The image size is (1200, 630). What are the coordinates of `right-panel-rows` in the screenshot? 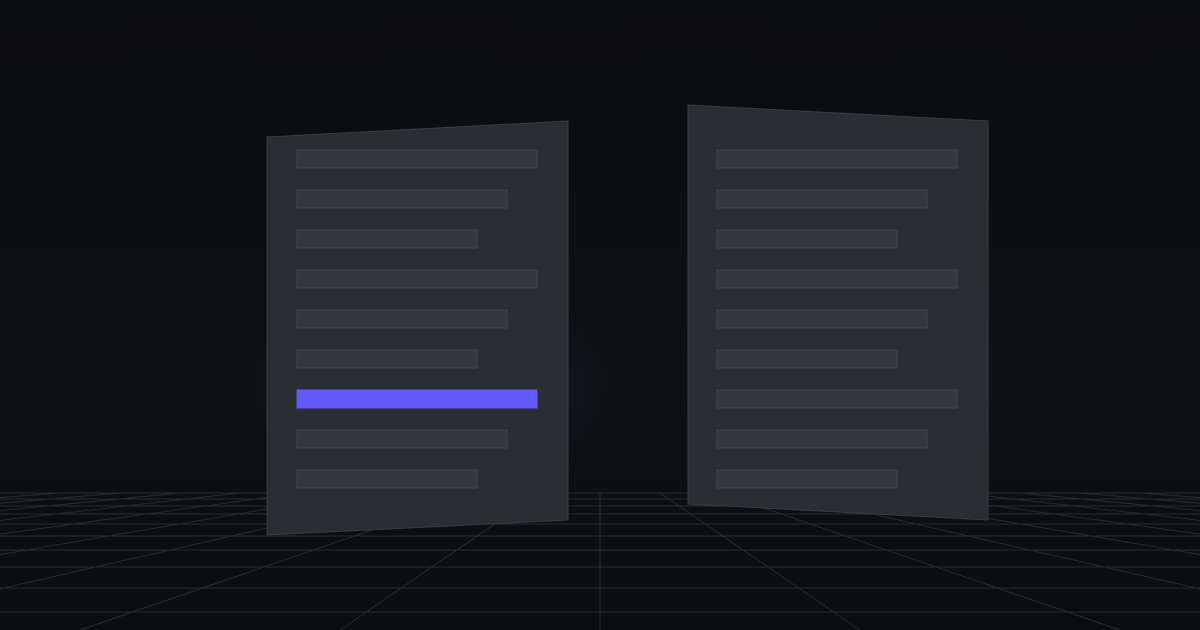 It's located at (837, 319).